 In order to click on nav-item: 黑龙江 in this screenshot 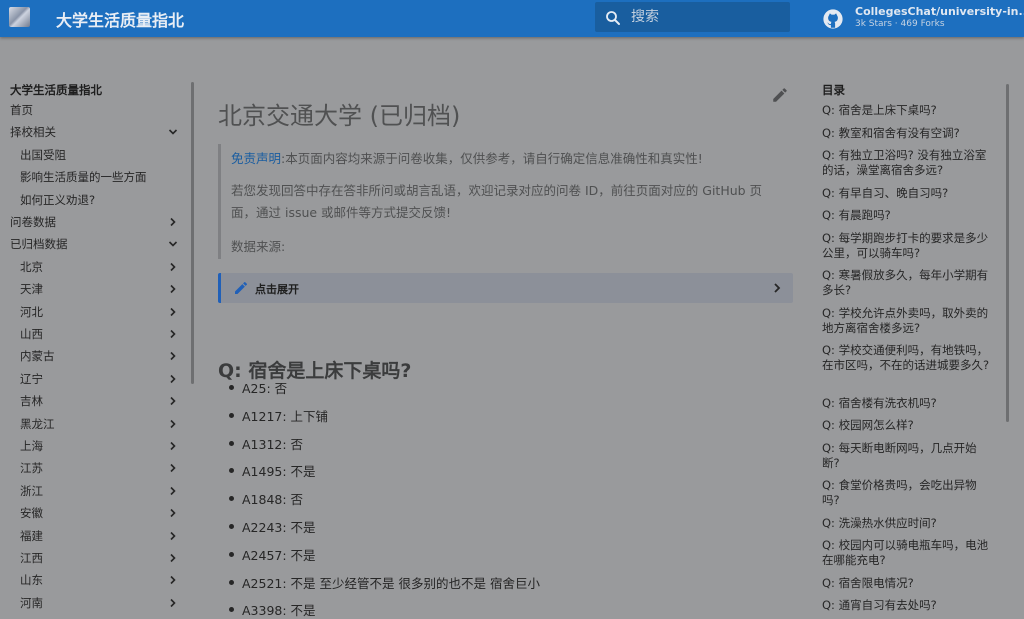, I will do `click(37, 424)`.